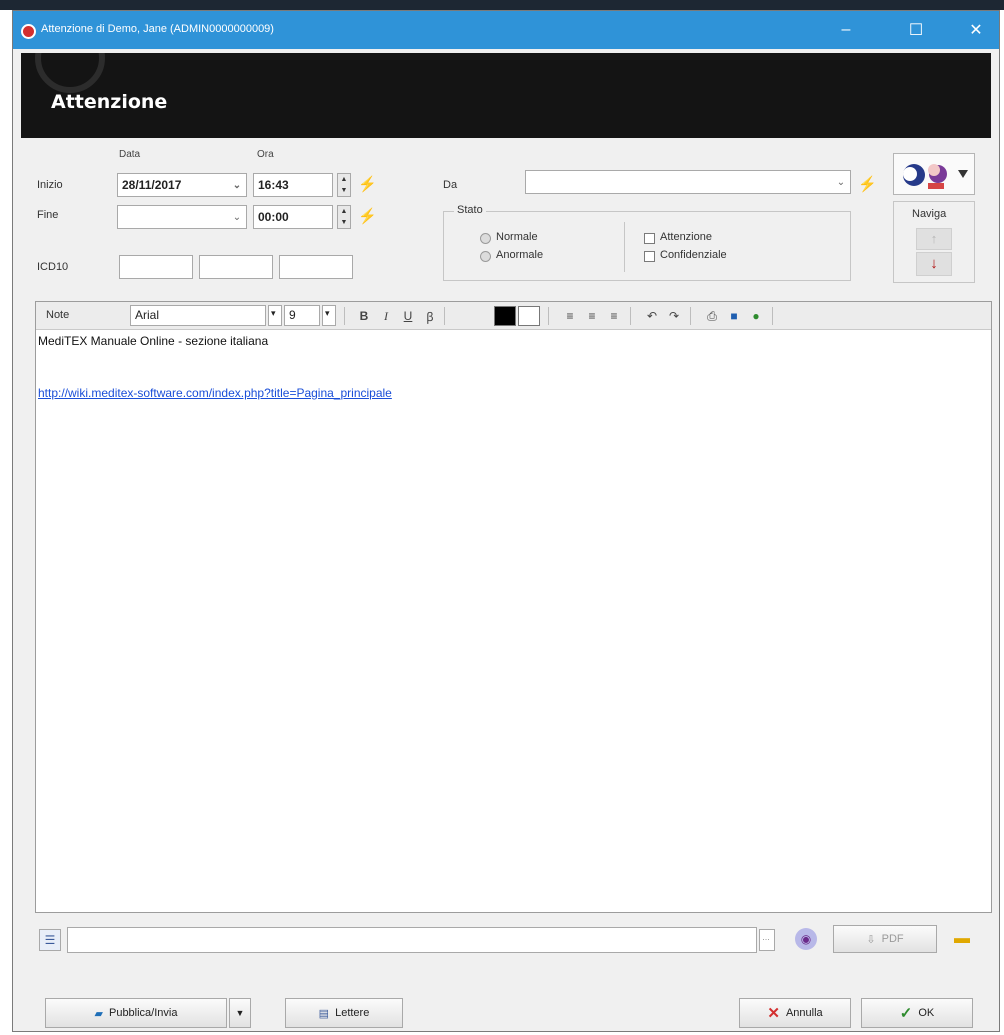 Image resolution: width=1004 pixels, height=1035 pixels. I want to click on app-icon, so click(28, 31).